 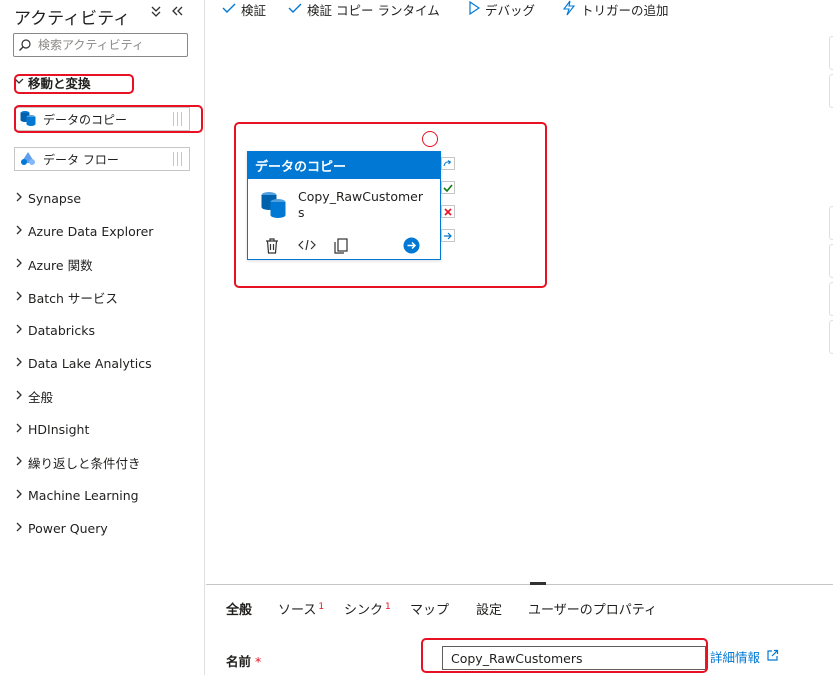 I want to click on skip-output-port-icon, so click(x=448, y=163).